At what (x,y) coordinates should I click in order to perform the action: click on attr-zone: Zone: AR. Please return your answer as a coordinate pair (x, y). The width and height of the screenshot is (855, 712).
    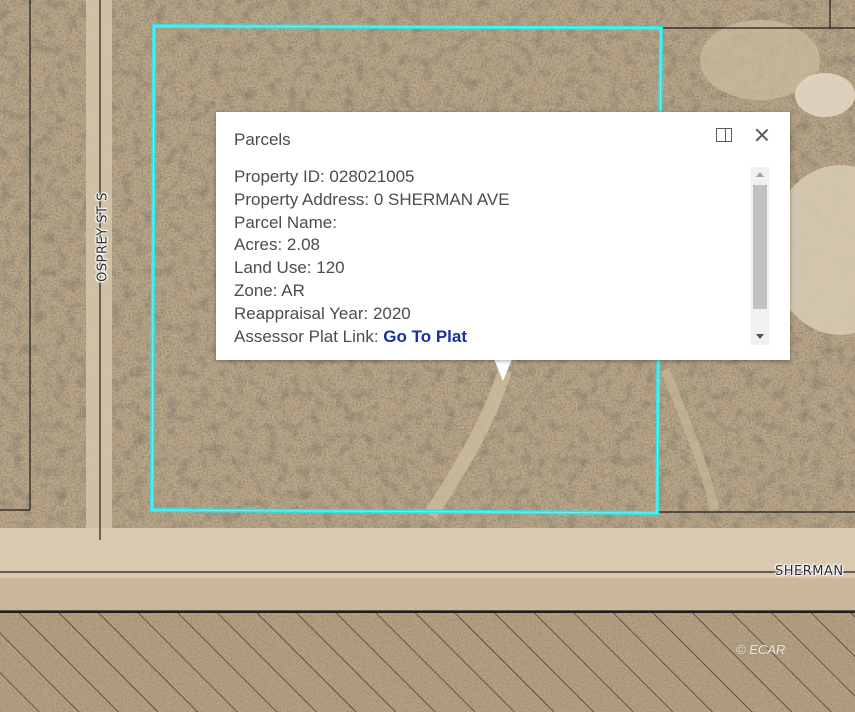
    Looking at the image, I should click on (269, 290).